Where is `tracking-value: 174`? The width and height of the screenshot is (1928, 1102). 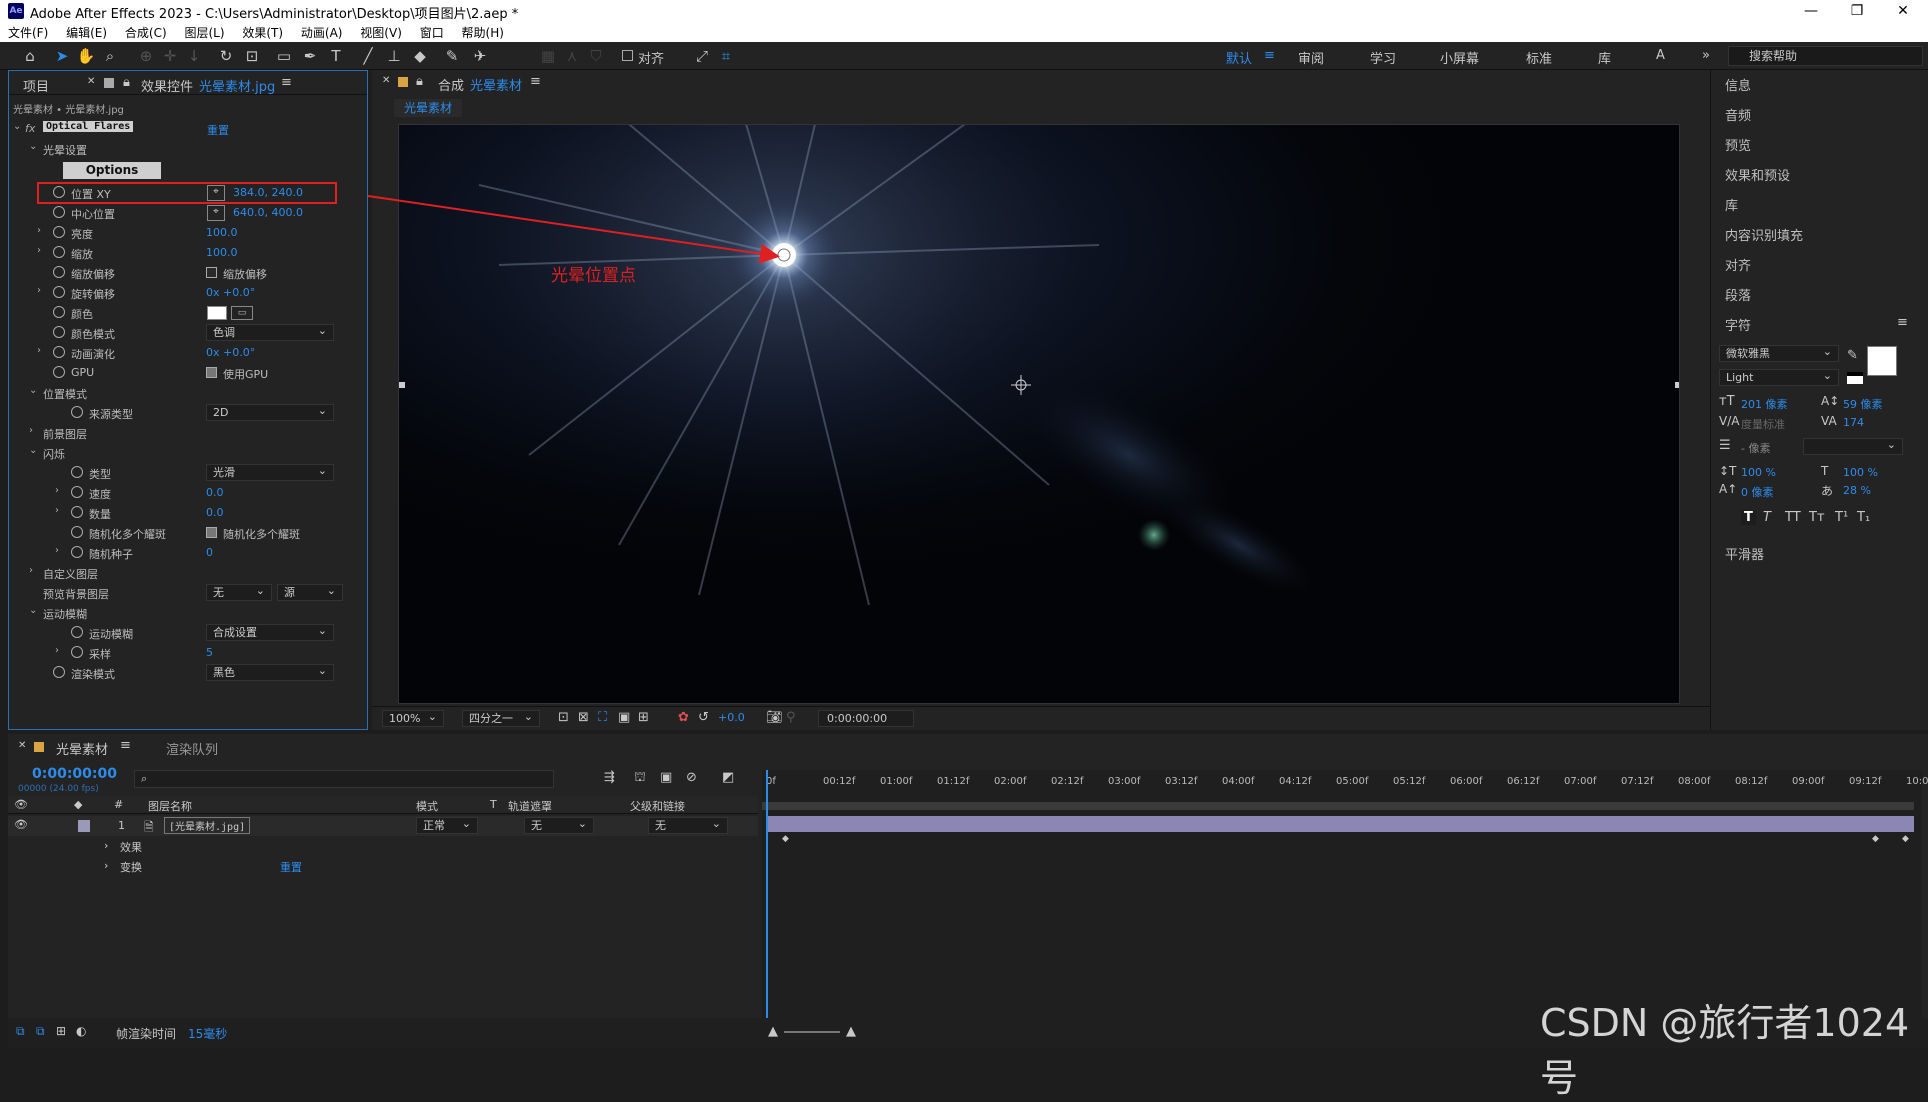
tracking-value: 174 is located at coordinates (1853, 422).